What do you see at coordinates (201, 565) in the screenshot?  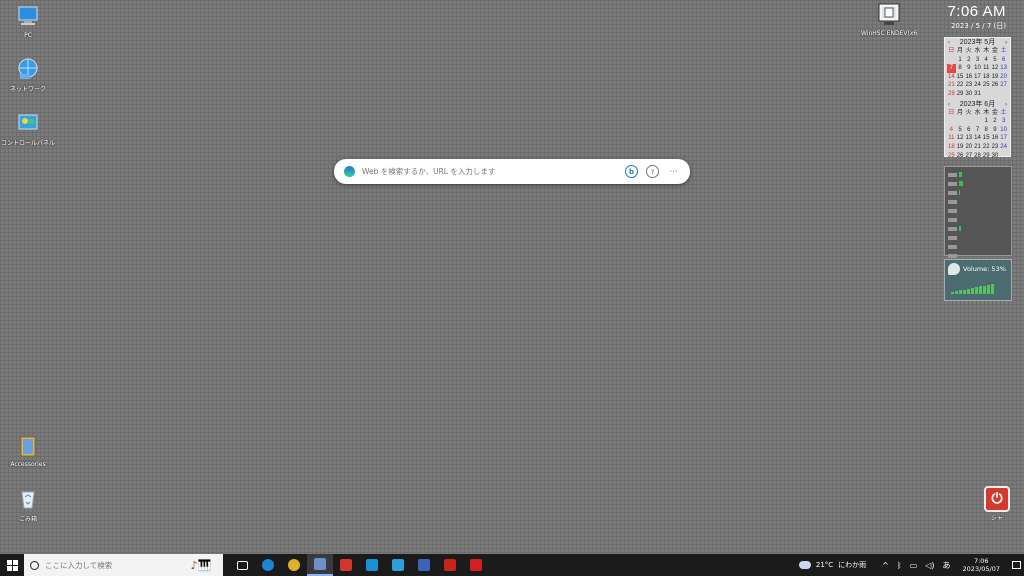 I see `piano-icon: ♪🎹` at bounding box center [201, 565].